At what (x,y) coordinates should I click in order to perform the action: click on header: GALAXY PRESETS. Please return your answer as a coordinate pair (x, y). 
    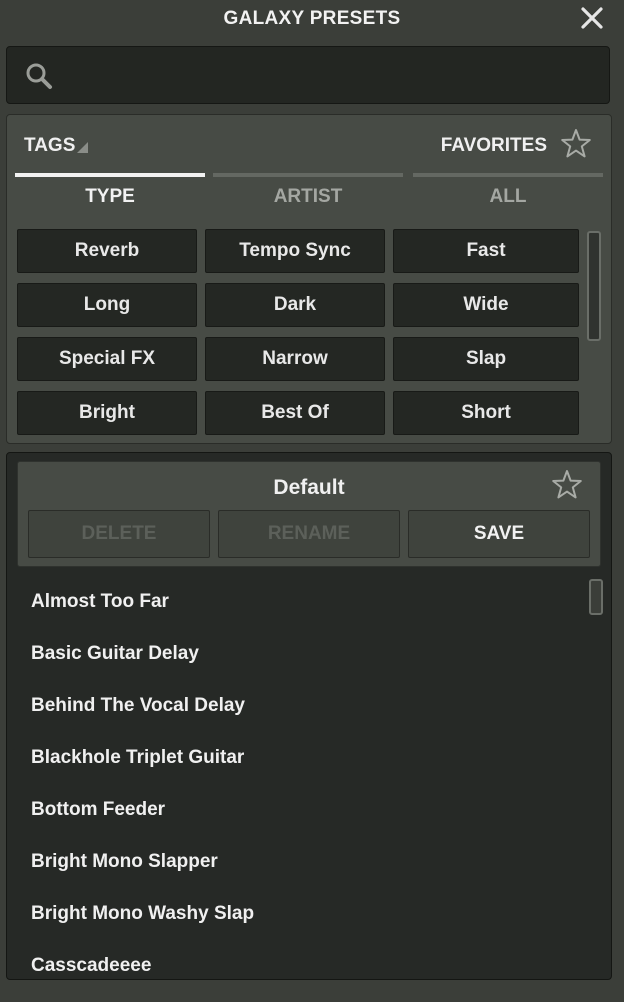
    Looking at the image, I should click on (312, 20).